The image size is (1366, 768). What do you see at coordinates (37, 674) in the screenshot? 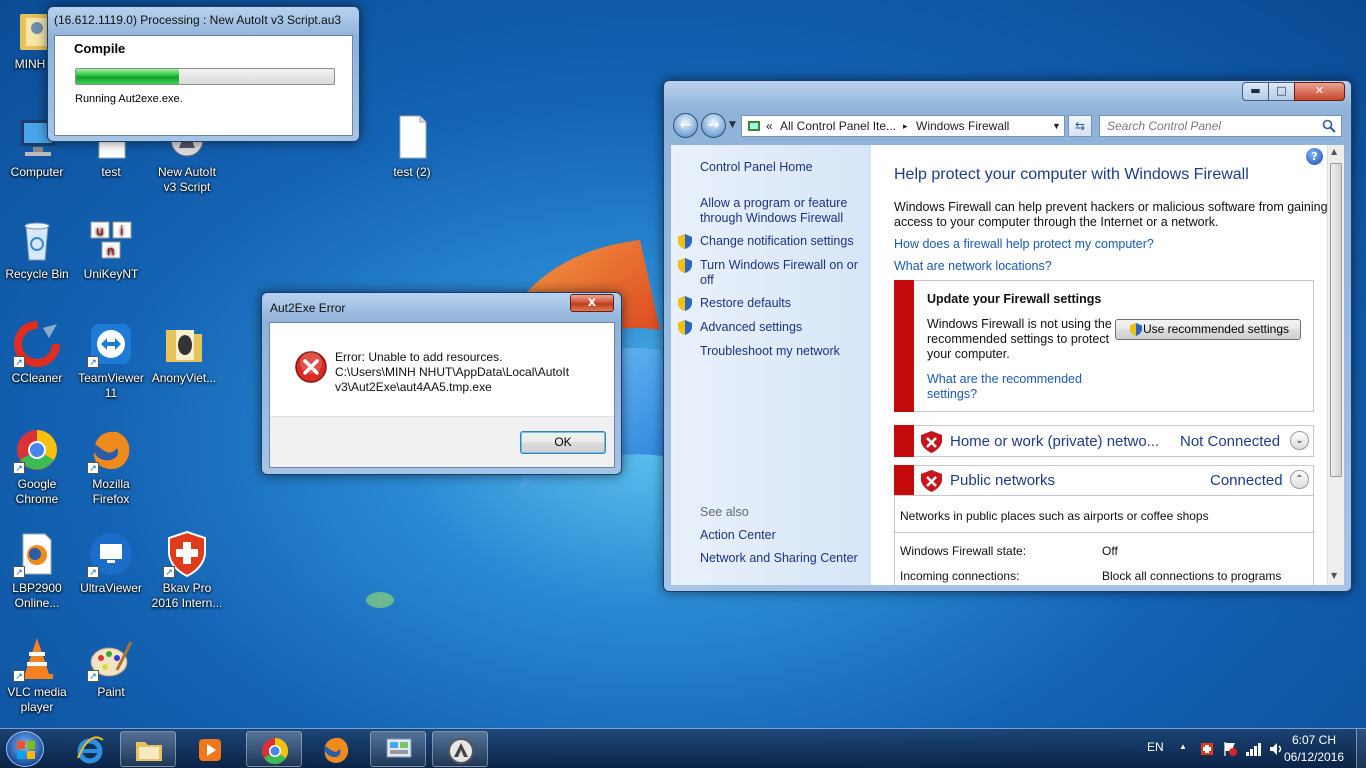
I see `desktop-icon-vlc: ↗ VLC media player` at bounding box center [37, 674].